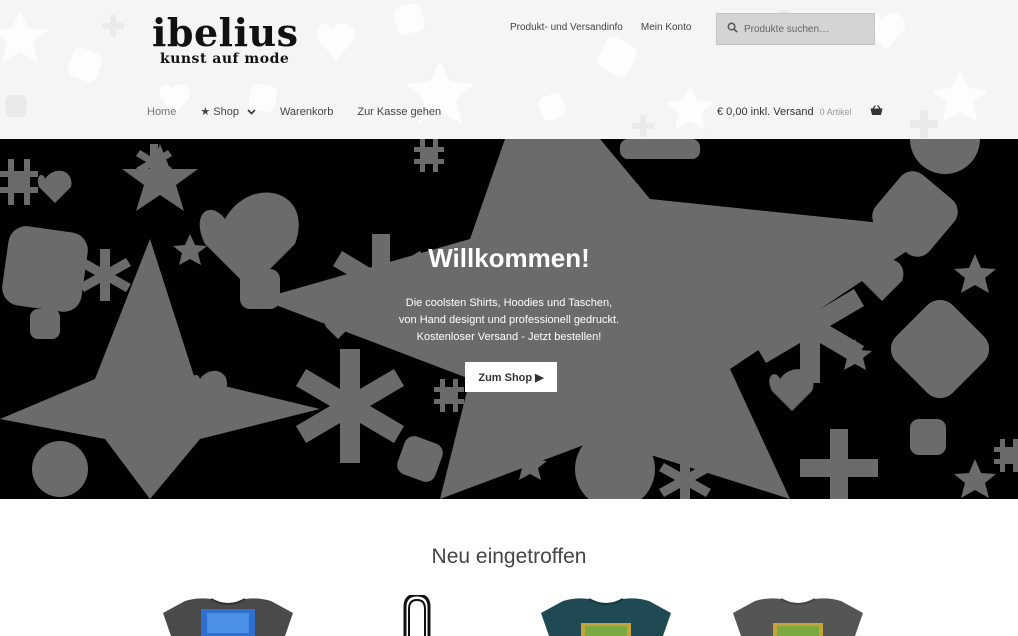 The height and width of the screenshot is (636, 1018). What do you see at coordinates (161, 112) in the screenshot?
I see `nav-item-home: Home` at bounding box center [161, 112].